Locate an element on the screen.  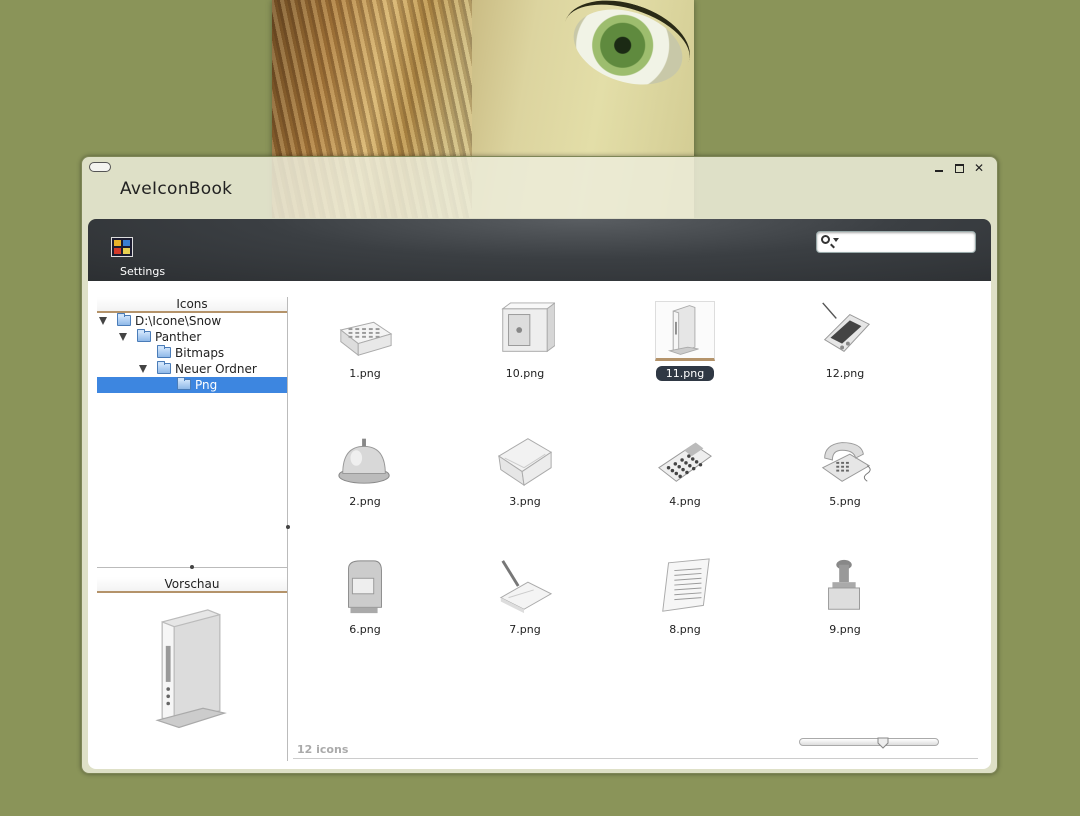
maximize-button is located at coordinates (959, 168).